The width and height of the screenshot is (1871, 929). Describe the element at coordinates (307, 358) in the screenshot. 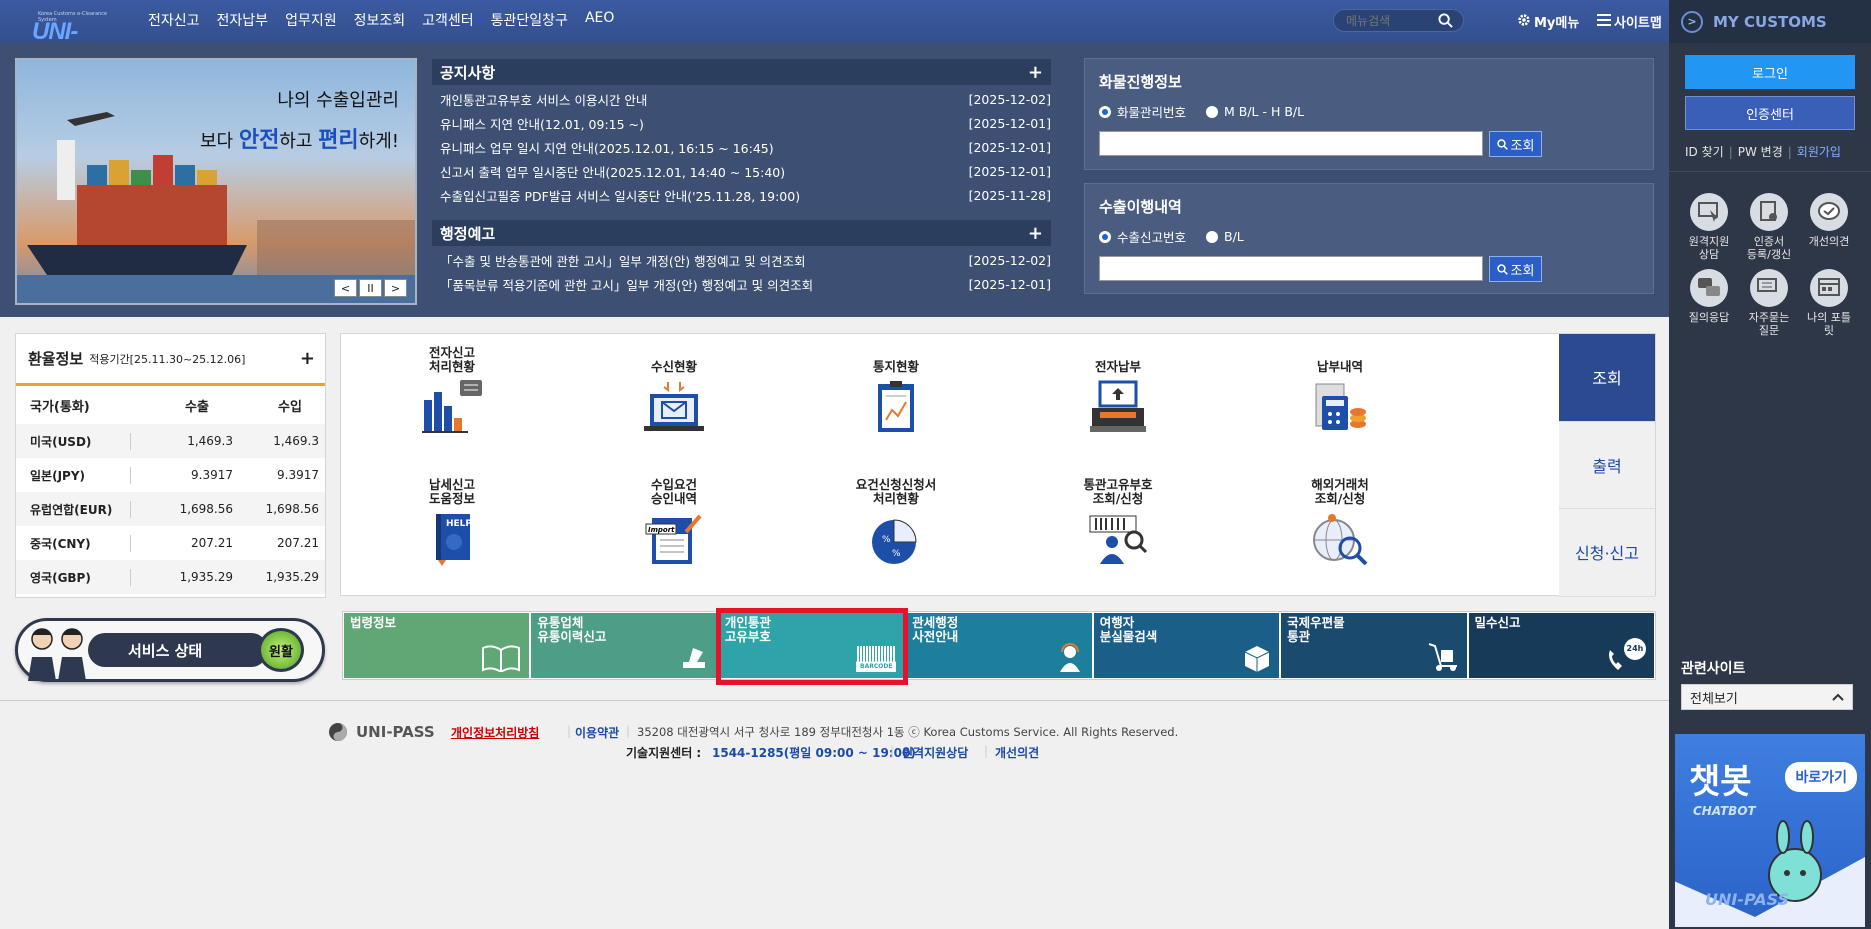

I see `exchange-rate-more-button: +` at that location.